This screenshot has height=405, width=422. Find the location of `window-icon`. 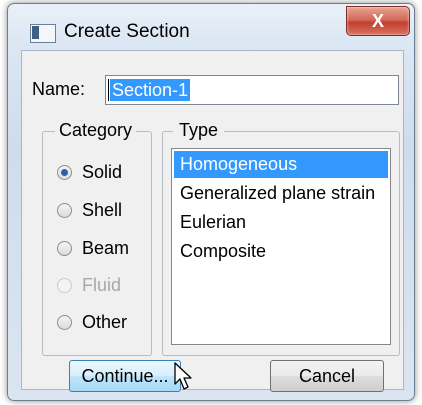

window-icon is located at coordinates (43, 33).